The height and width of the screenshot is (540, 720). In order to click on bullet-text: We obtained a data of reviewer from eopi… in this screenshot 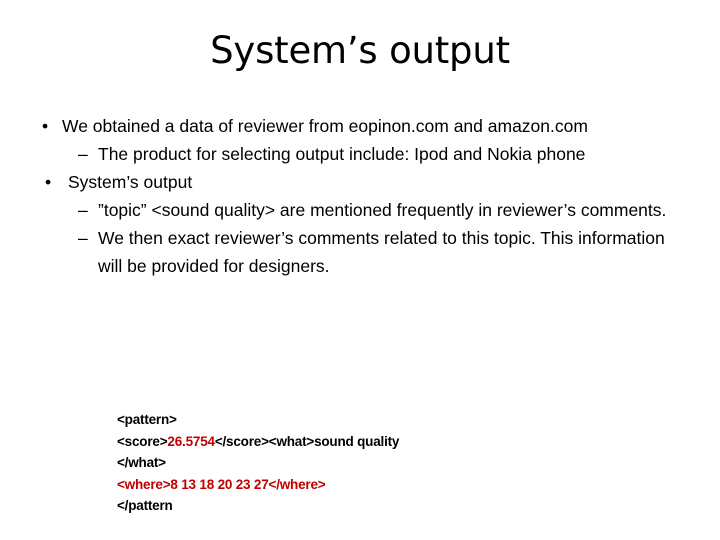, I will do `click(325, 126)`.